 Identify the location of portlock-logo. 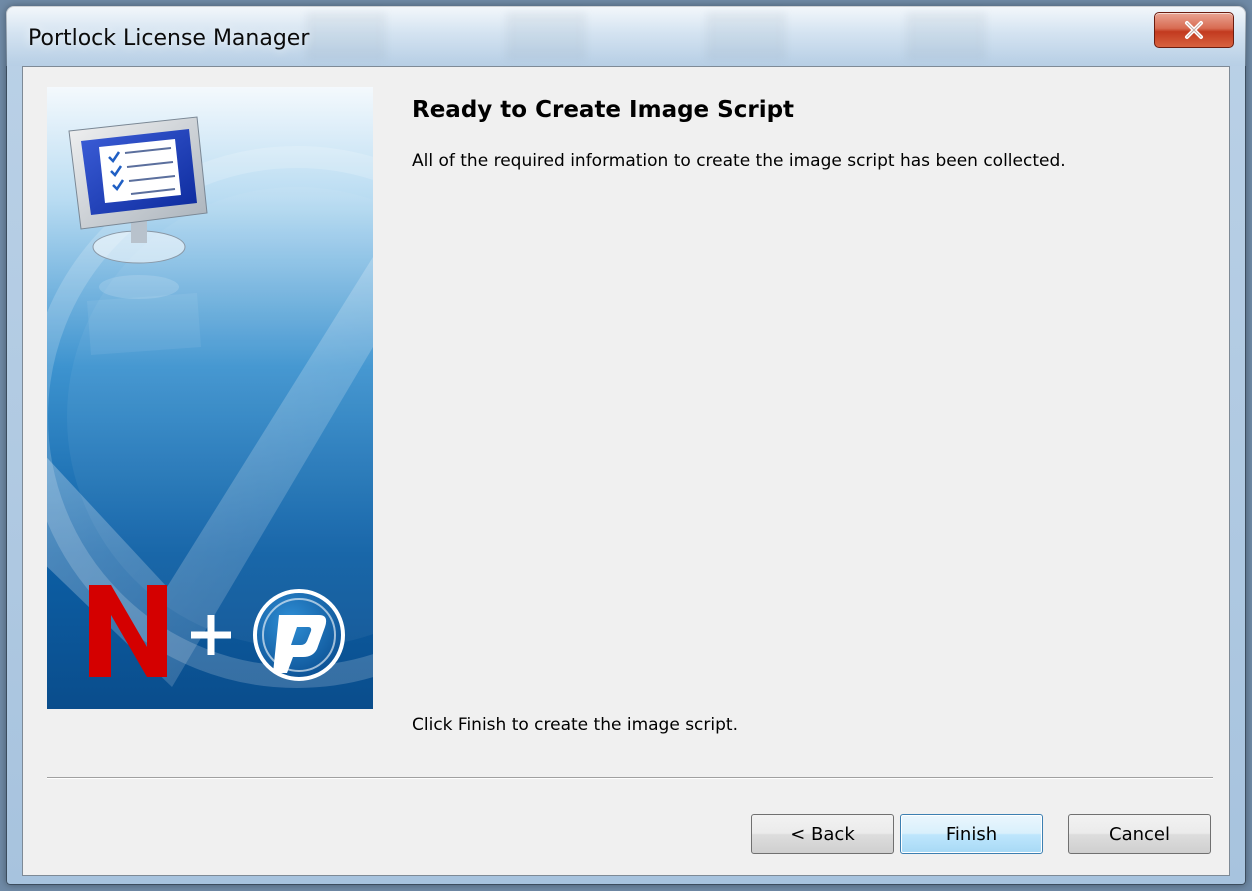
(299, 635).